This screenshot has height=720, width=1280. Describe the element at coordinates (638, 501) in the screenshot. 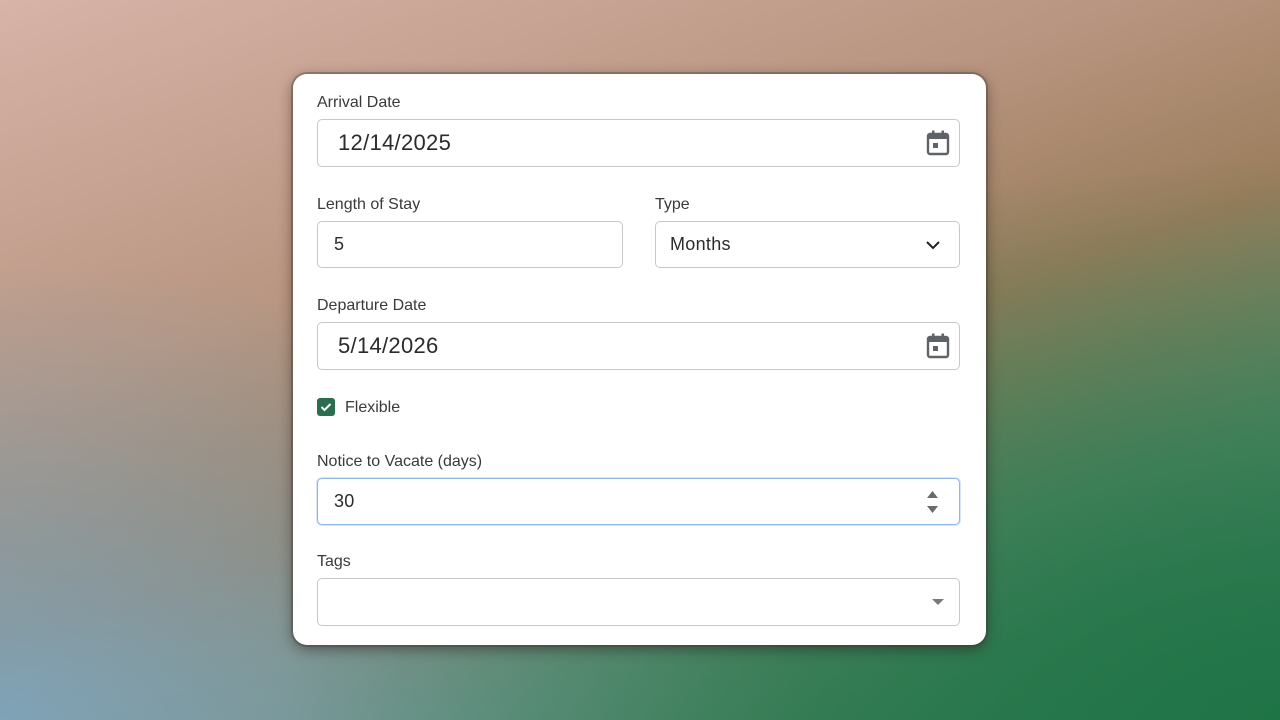

I see `notice-to-vacate-input: 30` at that location.